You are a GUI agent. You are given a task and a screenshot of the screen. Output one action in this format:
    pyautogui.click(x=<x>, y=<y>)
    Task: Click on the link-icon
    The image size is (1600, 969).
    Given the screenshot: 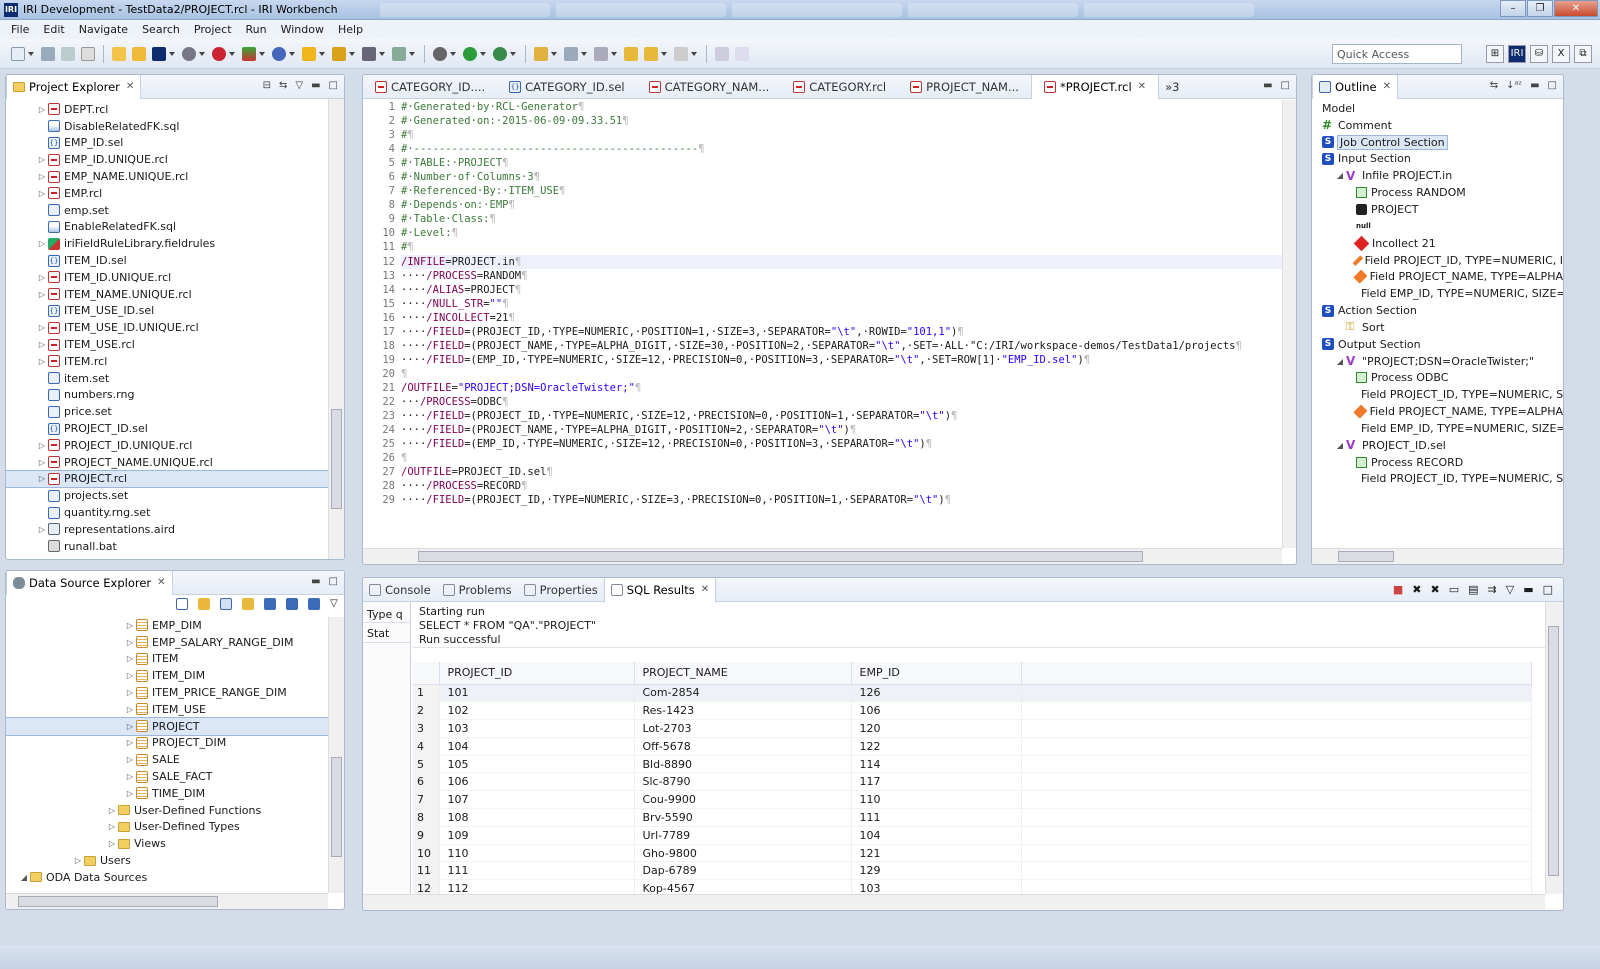 What is the action you would take?
    pyautogui.click(x=204, y=604)
    